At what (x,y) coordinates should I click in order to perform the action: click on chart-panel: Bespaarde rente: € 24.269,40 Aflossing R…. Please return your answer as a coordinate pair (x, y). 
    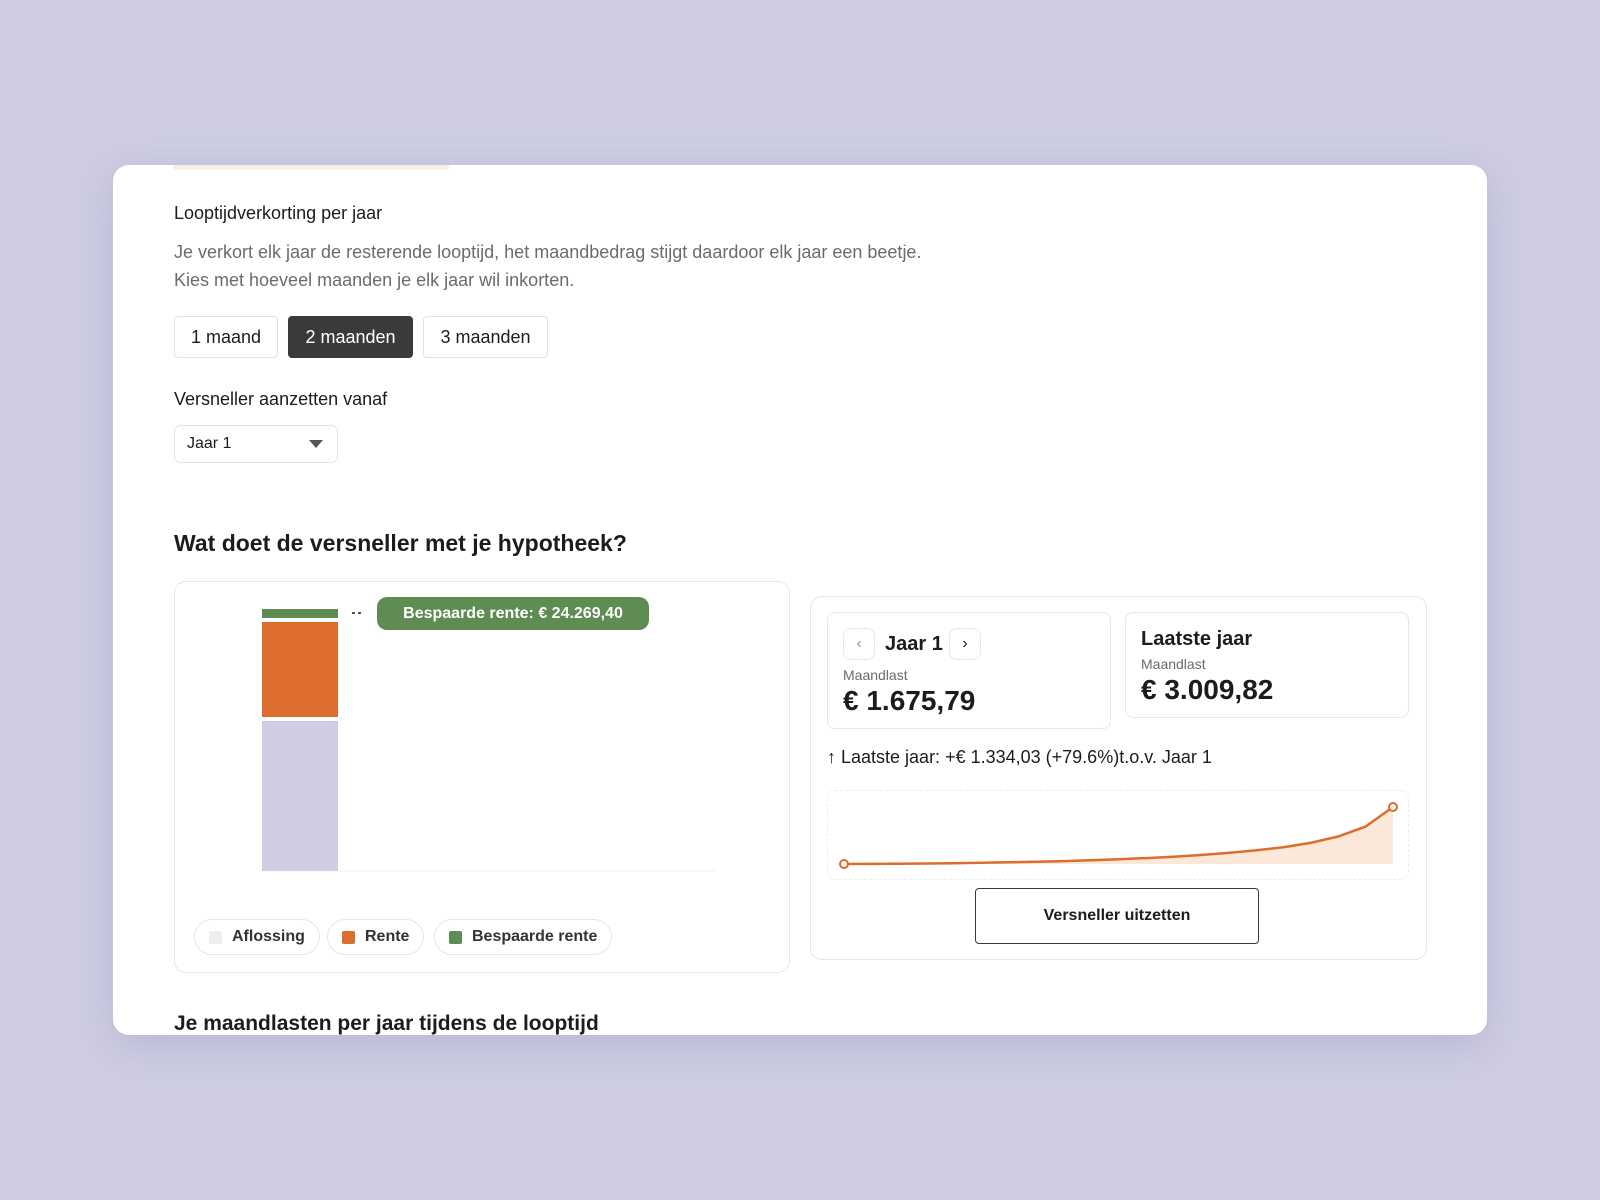
    Looking at the image, I should click on (482, 777).